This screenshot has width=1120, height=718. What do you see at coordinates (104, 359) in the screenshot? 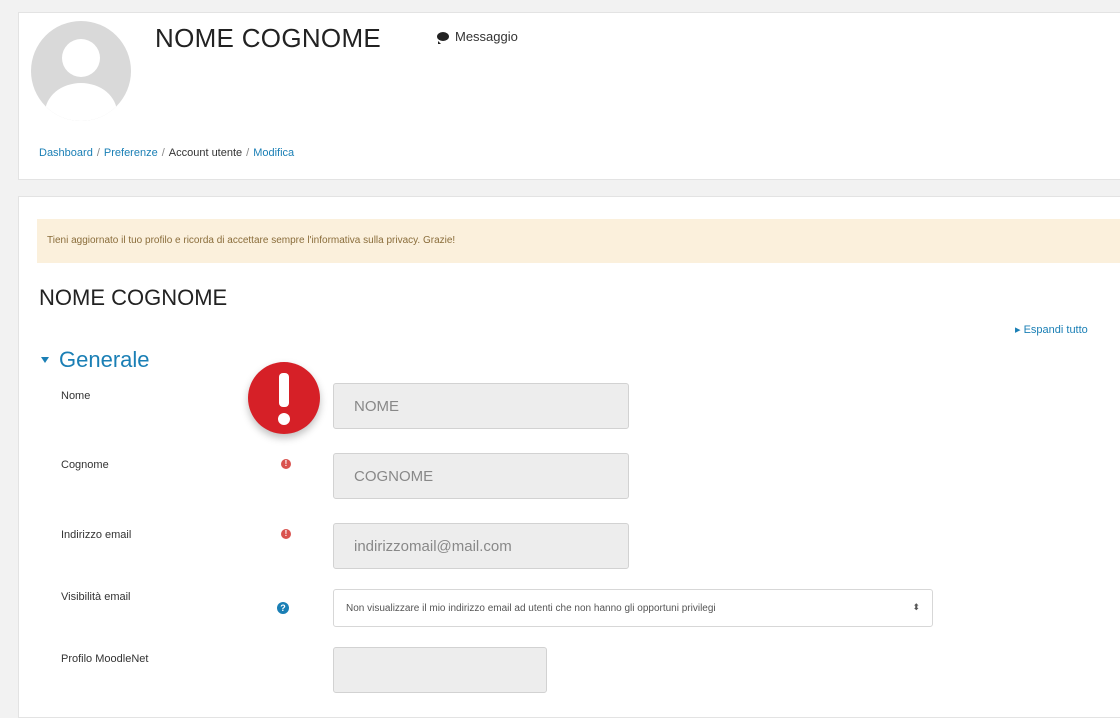
I see `section-title: Generale` at bounding box center [104, 359].